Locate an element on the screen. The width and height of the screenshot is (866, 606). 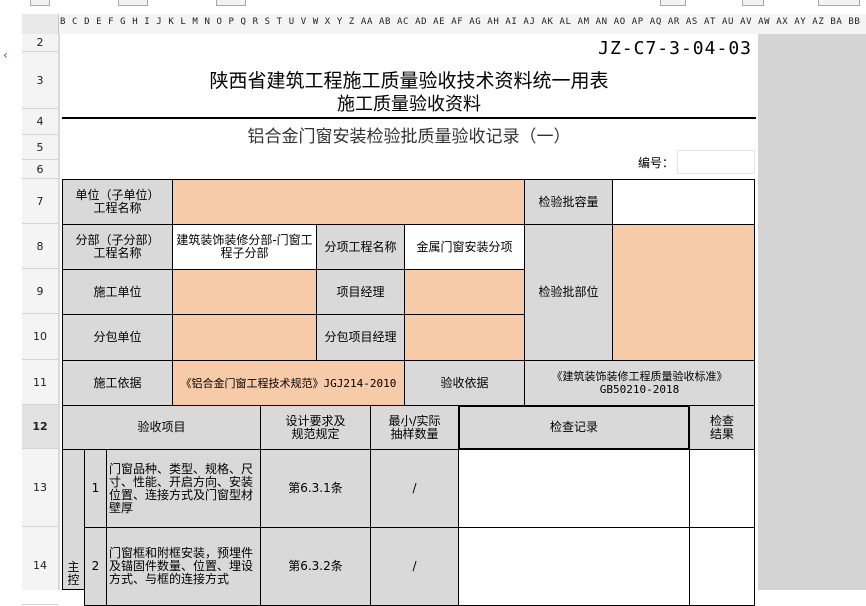
construction-basis-label: 施工依据 is located at coordinates (117, 383).